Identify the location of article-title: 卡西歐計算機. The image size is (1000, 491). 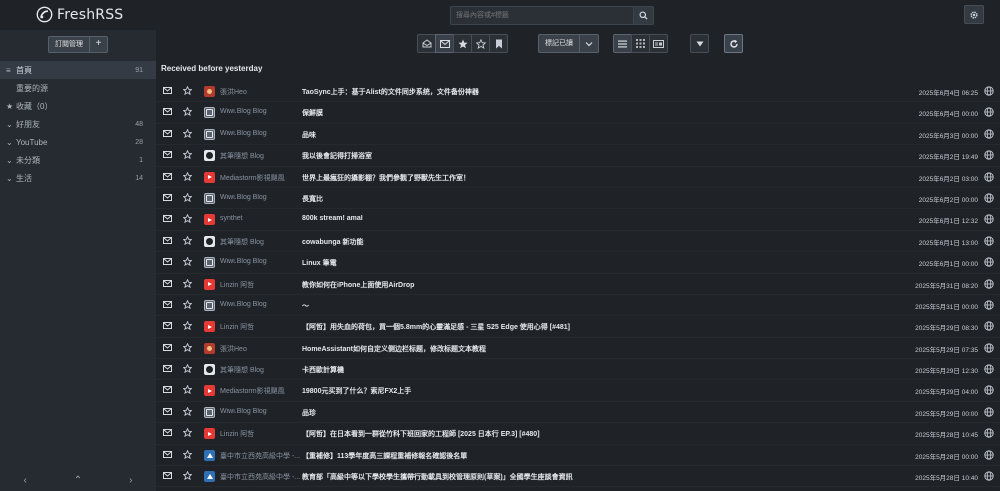
(602, 370).